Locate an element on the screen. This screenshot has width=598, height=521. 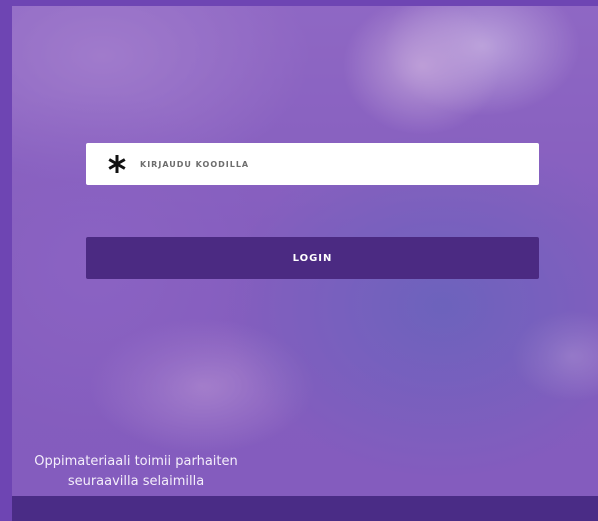
bottom-bar is located at coordinates (305, 508).